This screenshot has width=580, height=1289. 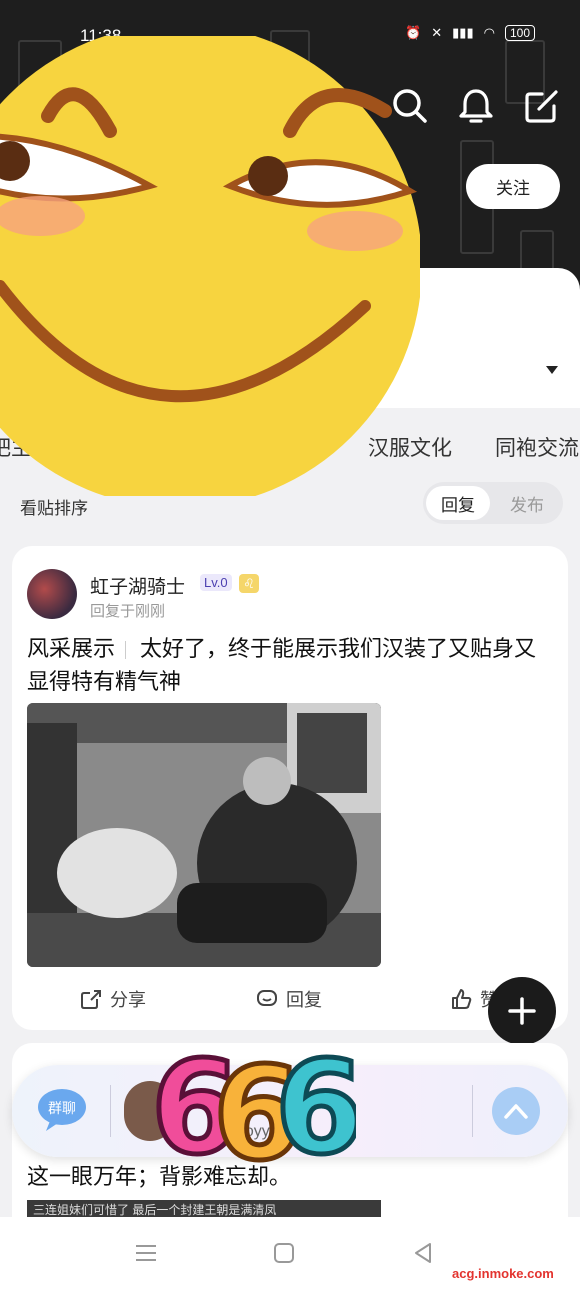 What do you see at coordinates (552, 370) in the screenshot?
I see `dropdown-caret-icon` at bounding box center [552, 370].